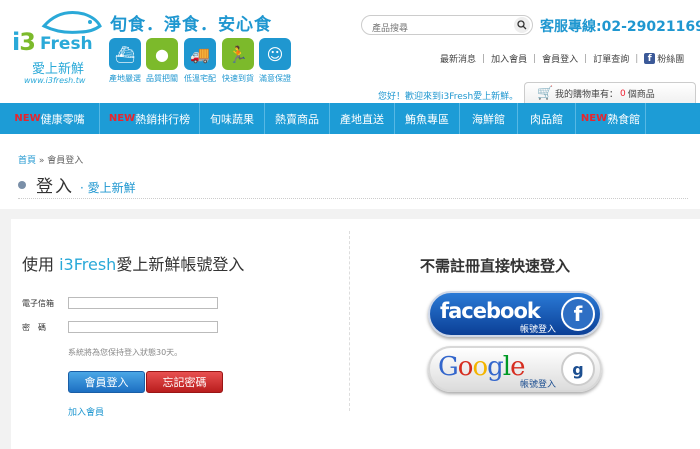  Describe the element at coordinates (538, 330) in the screenshot. I see `facebook-login-label: 帳號登入` at that location.